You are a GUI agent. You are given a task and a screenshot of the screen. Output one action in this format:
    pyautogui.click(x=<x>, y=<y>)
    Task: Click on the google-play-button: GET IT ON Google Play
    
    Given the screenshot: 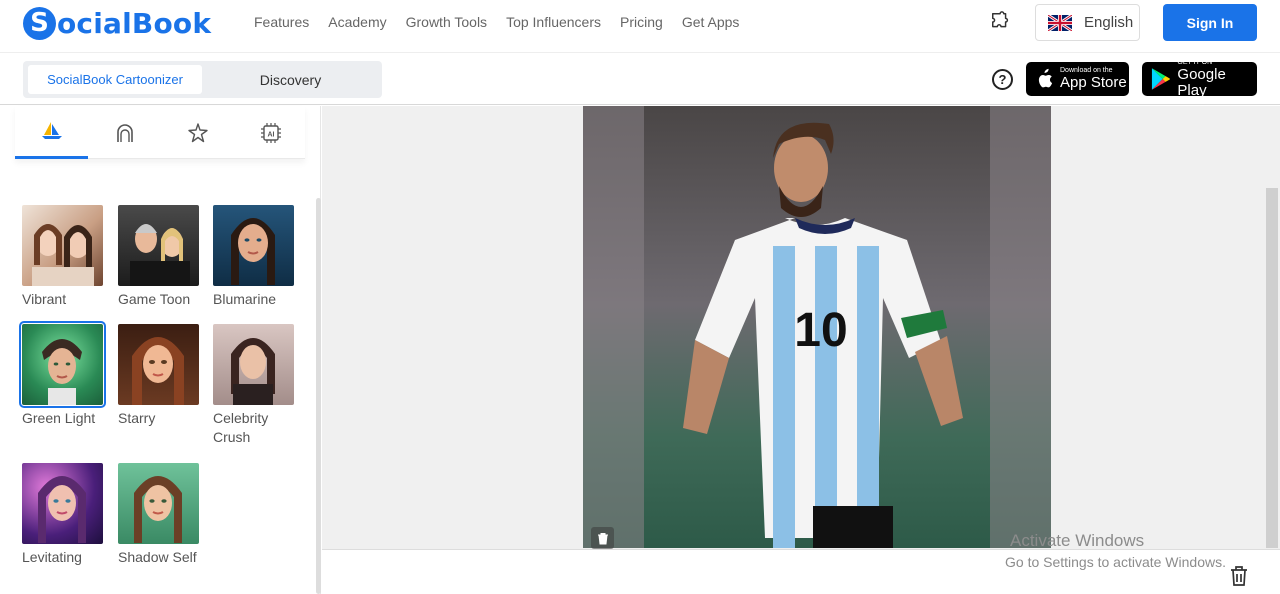 What is the action you would take?
    pyautogui.click(x=1199, y=79)
    